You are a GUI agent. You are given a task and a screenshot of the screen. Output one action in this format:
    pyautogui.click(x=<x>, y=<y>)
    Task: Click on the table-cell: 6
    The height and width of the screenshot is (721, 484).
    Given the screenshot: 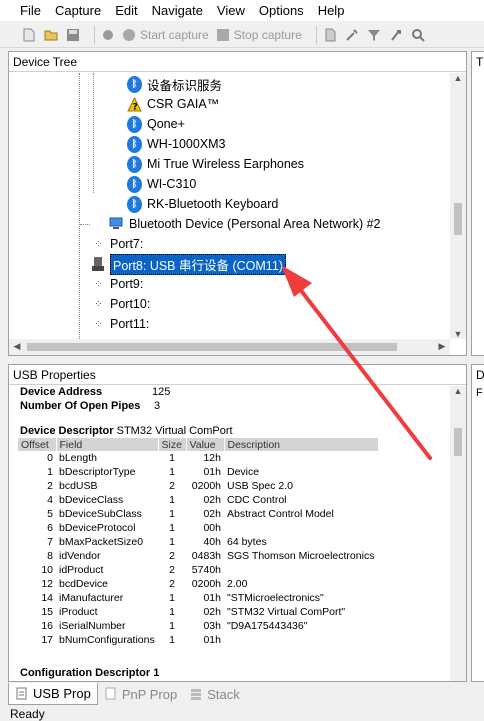 What is the action you would take?
    pyautogui.click(x=50, y=528)
    